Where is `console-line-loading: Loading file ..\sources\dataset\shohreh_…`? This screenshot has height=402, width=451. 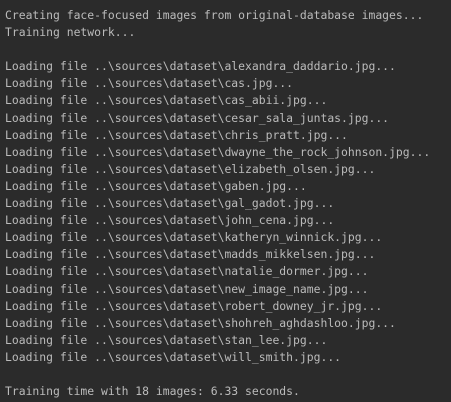
console-line-loading: Loading file ..\sources\dataset\shohreh_… is located at coordinates (200, 322).